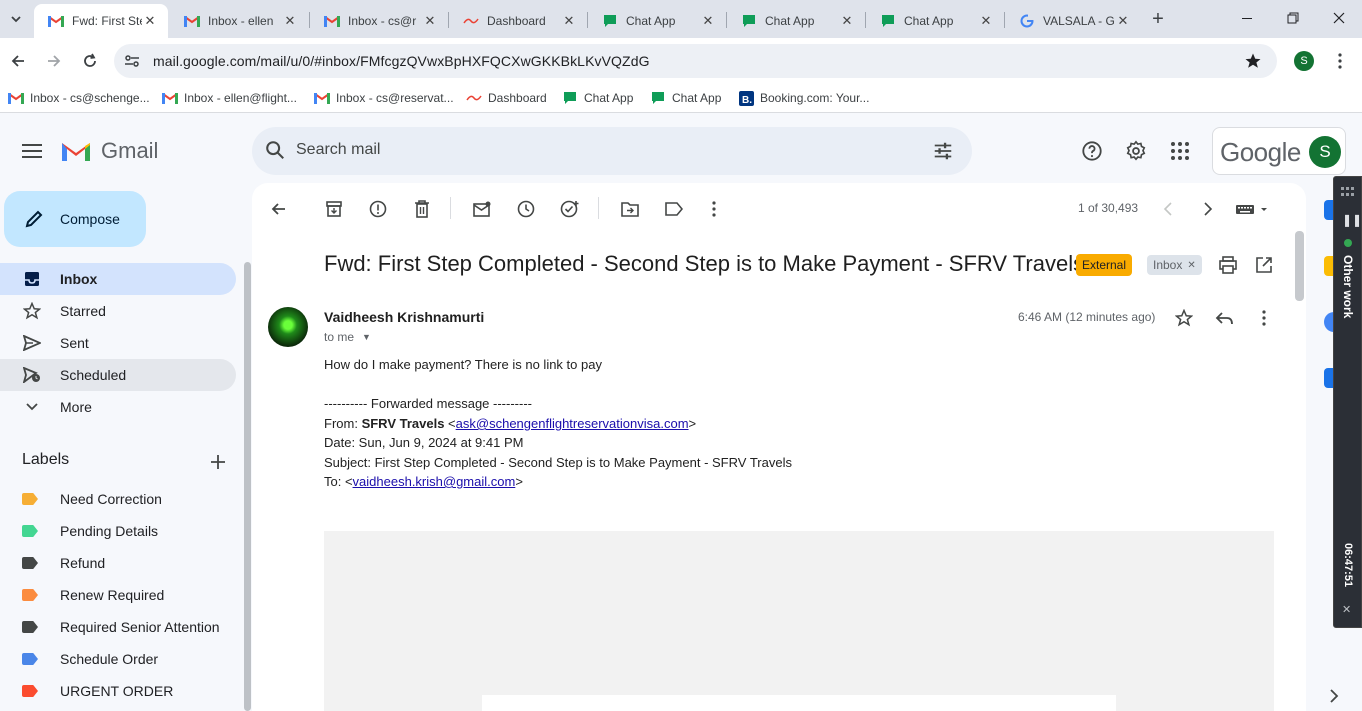 The width and height of the screenshot is (1362, 711). Describe the element at coordinates (1347, 402) in the screenshot. I see `time-tracker-widget: ❚❚ Other work 06:47:51 ✕` at that location.